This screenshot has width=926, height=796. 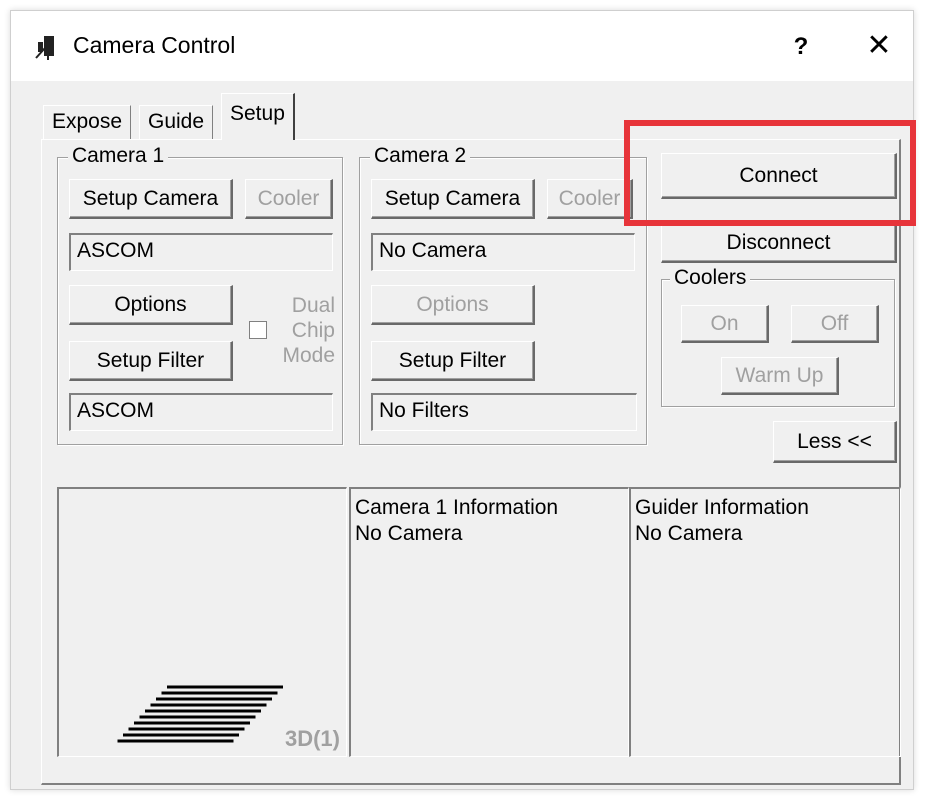 What do you see at coordinates (308, 330) in the screenshot?
I see `dual-chip-mode-label: Dual Chip Mode` at bounding box center [308, 330].